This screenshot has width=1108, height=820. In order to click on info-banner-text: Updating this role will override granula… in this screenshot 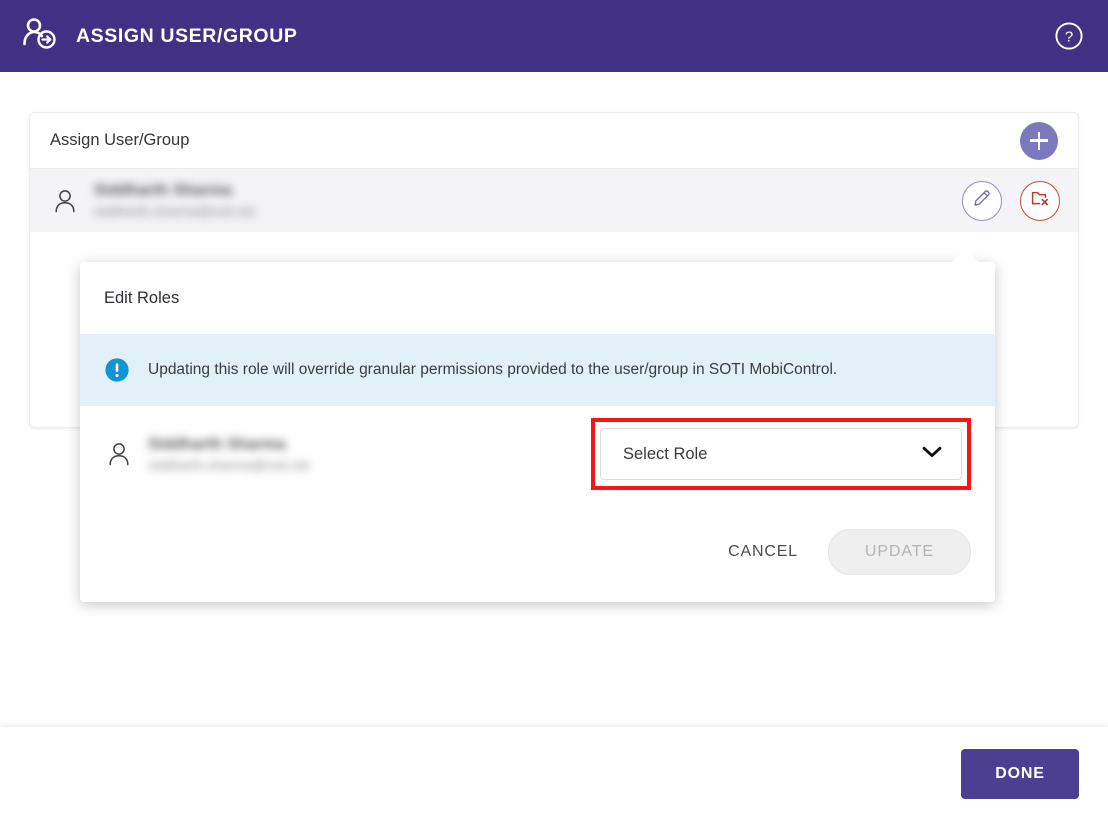, I will do `click(493, 369)`.